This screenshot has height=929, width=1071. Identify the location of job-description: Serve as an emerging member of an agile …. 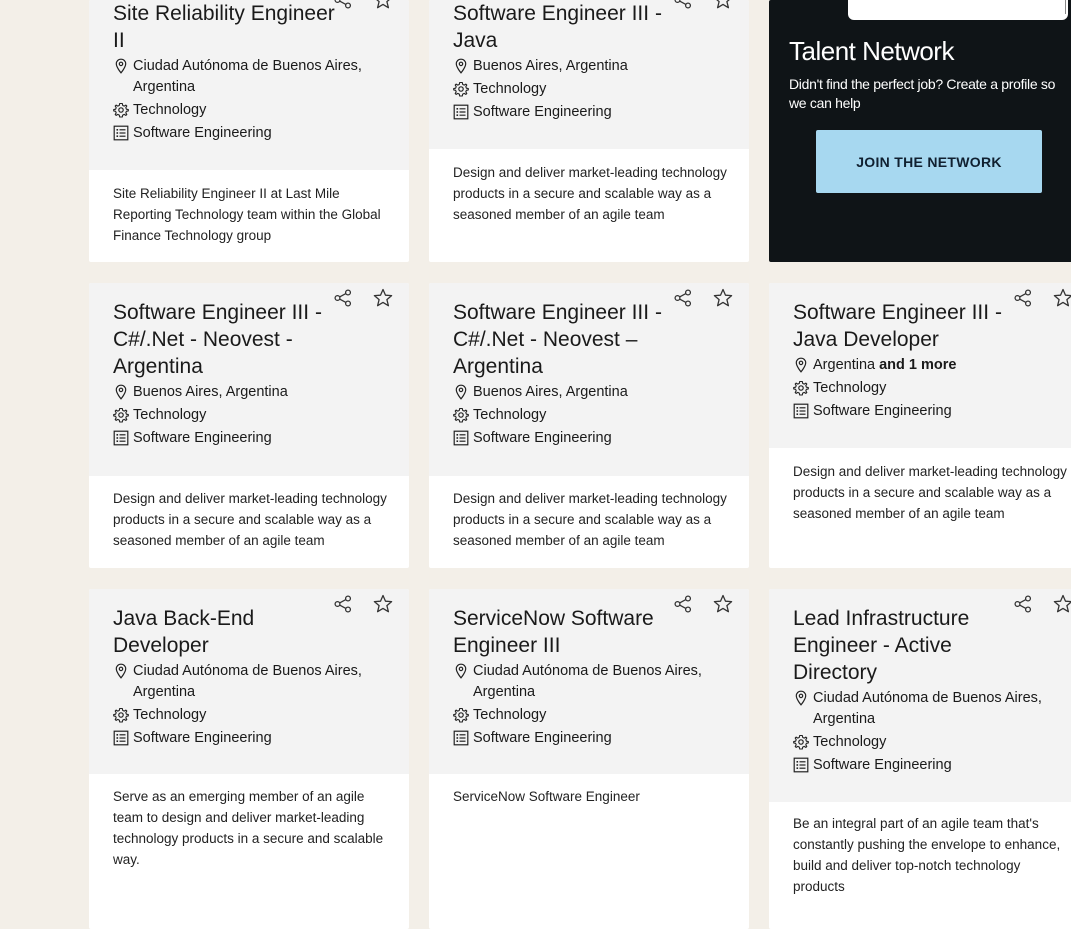
(248, 828).